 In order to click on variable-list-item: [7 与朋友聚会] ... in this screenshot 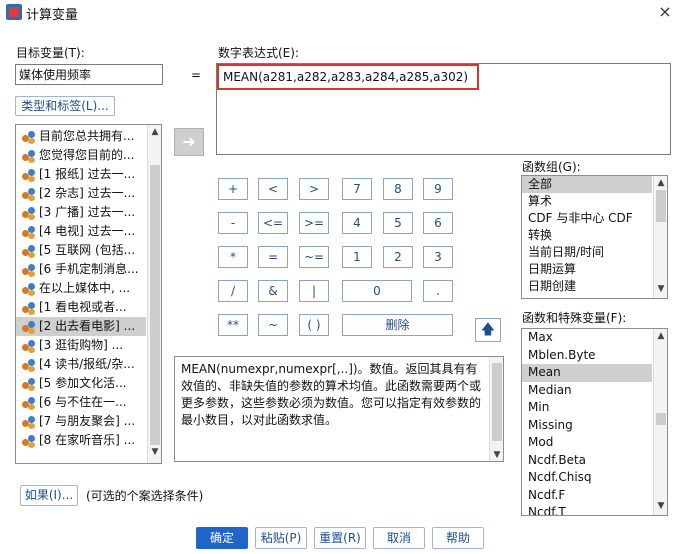, I will do `click(81, 421)`.